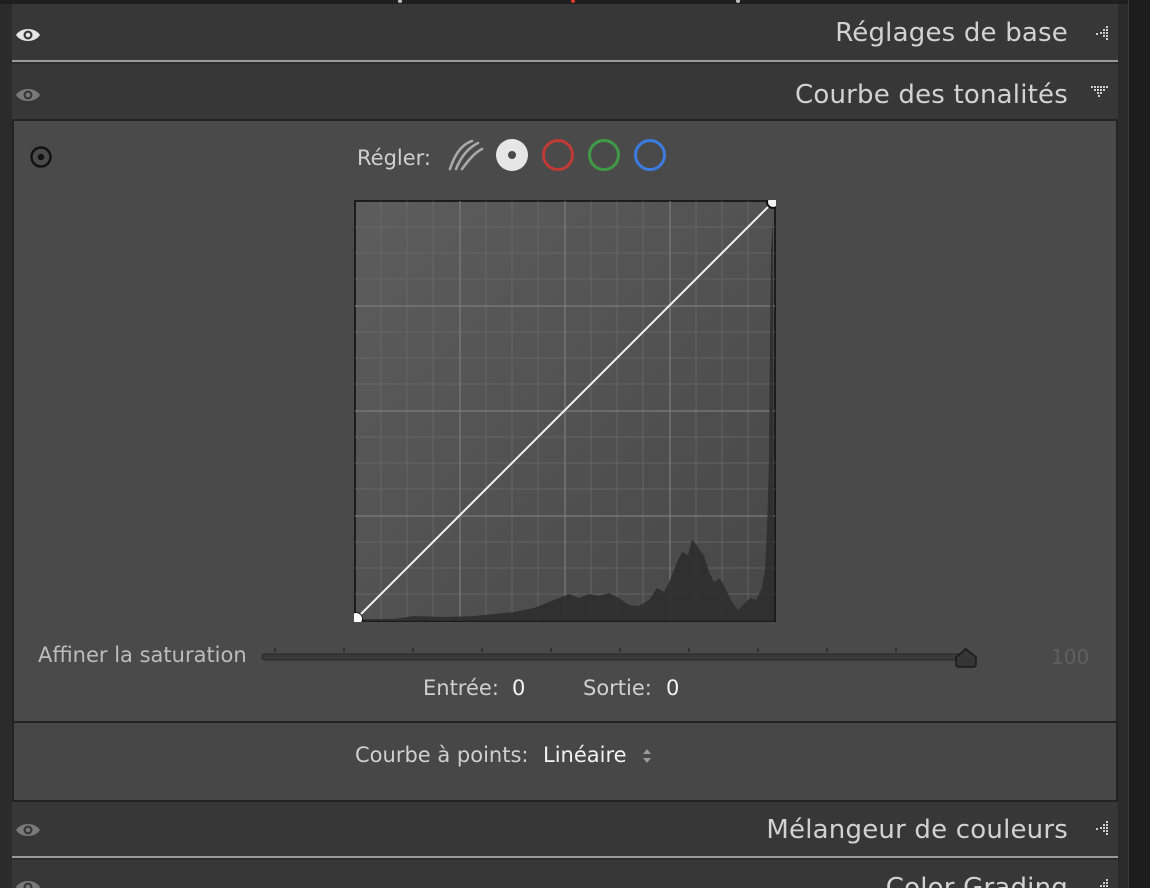 This screenshot has width=1150, height=888. I want to click on stepper-arrows-icon, so click(647, 756).